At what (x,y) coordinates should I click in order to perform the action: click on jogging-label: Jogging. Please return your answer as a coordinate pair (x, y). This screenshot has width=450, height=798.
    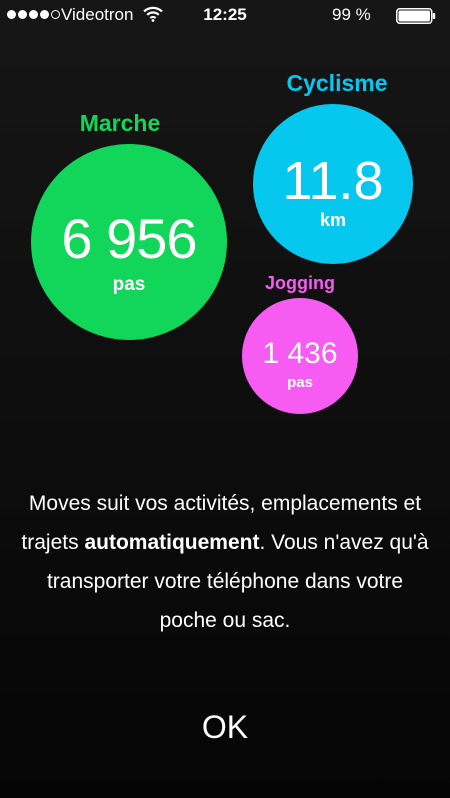
    Looking at the image, I should click on (300, 283).